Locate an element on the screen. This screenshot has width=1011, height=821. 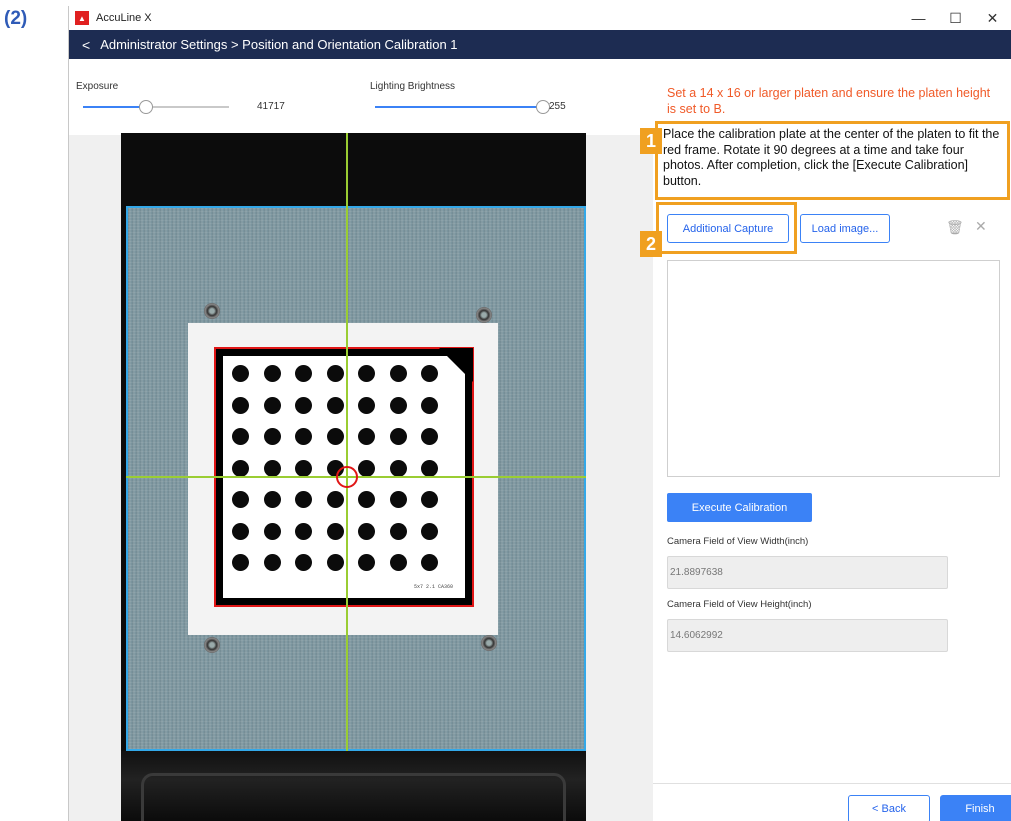
maximize-button: ☐ is located at coordinates (955, 18).